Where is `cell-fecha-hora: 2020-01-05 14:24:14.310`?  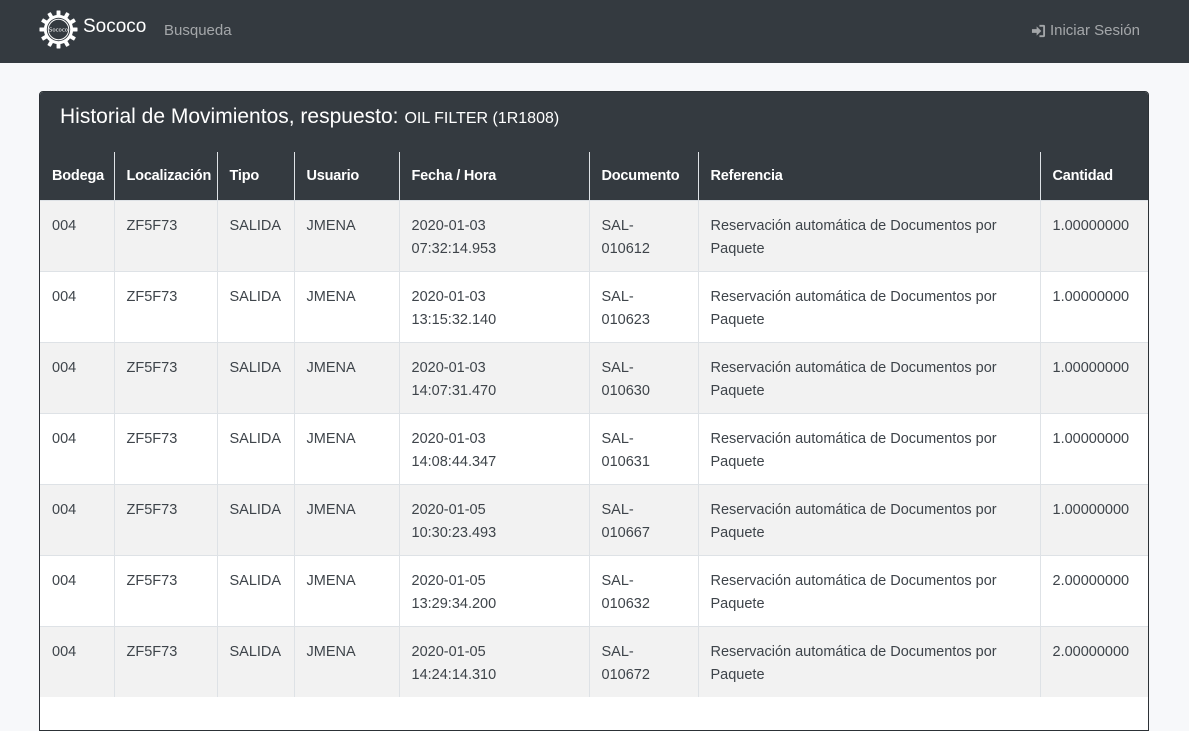
cell-fecha-hora: 2020-01-05 14:24:14.310 is located at coordinates (494, 661).